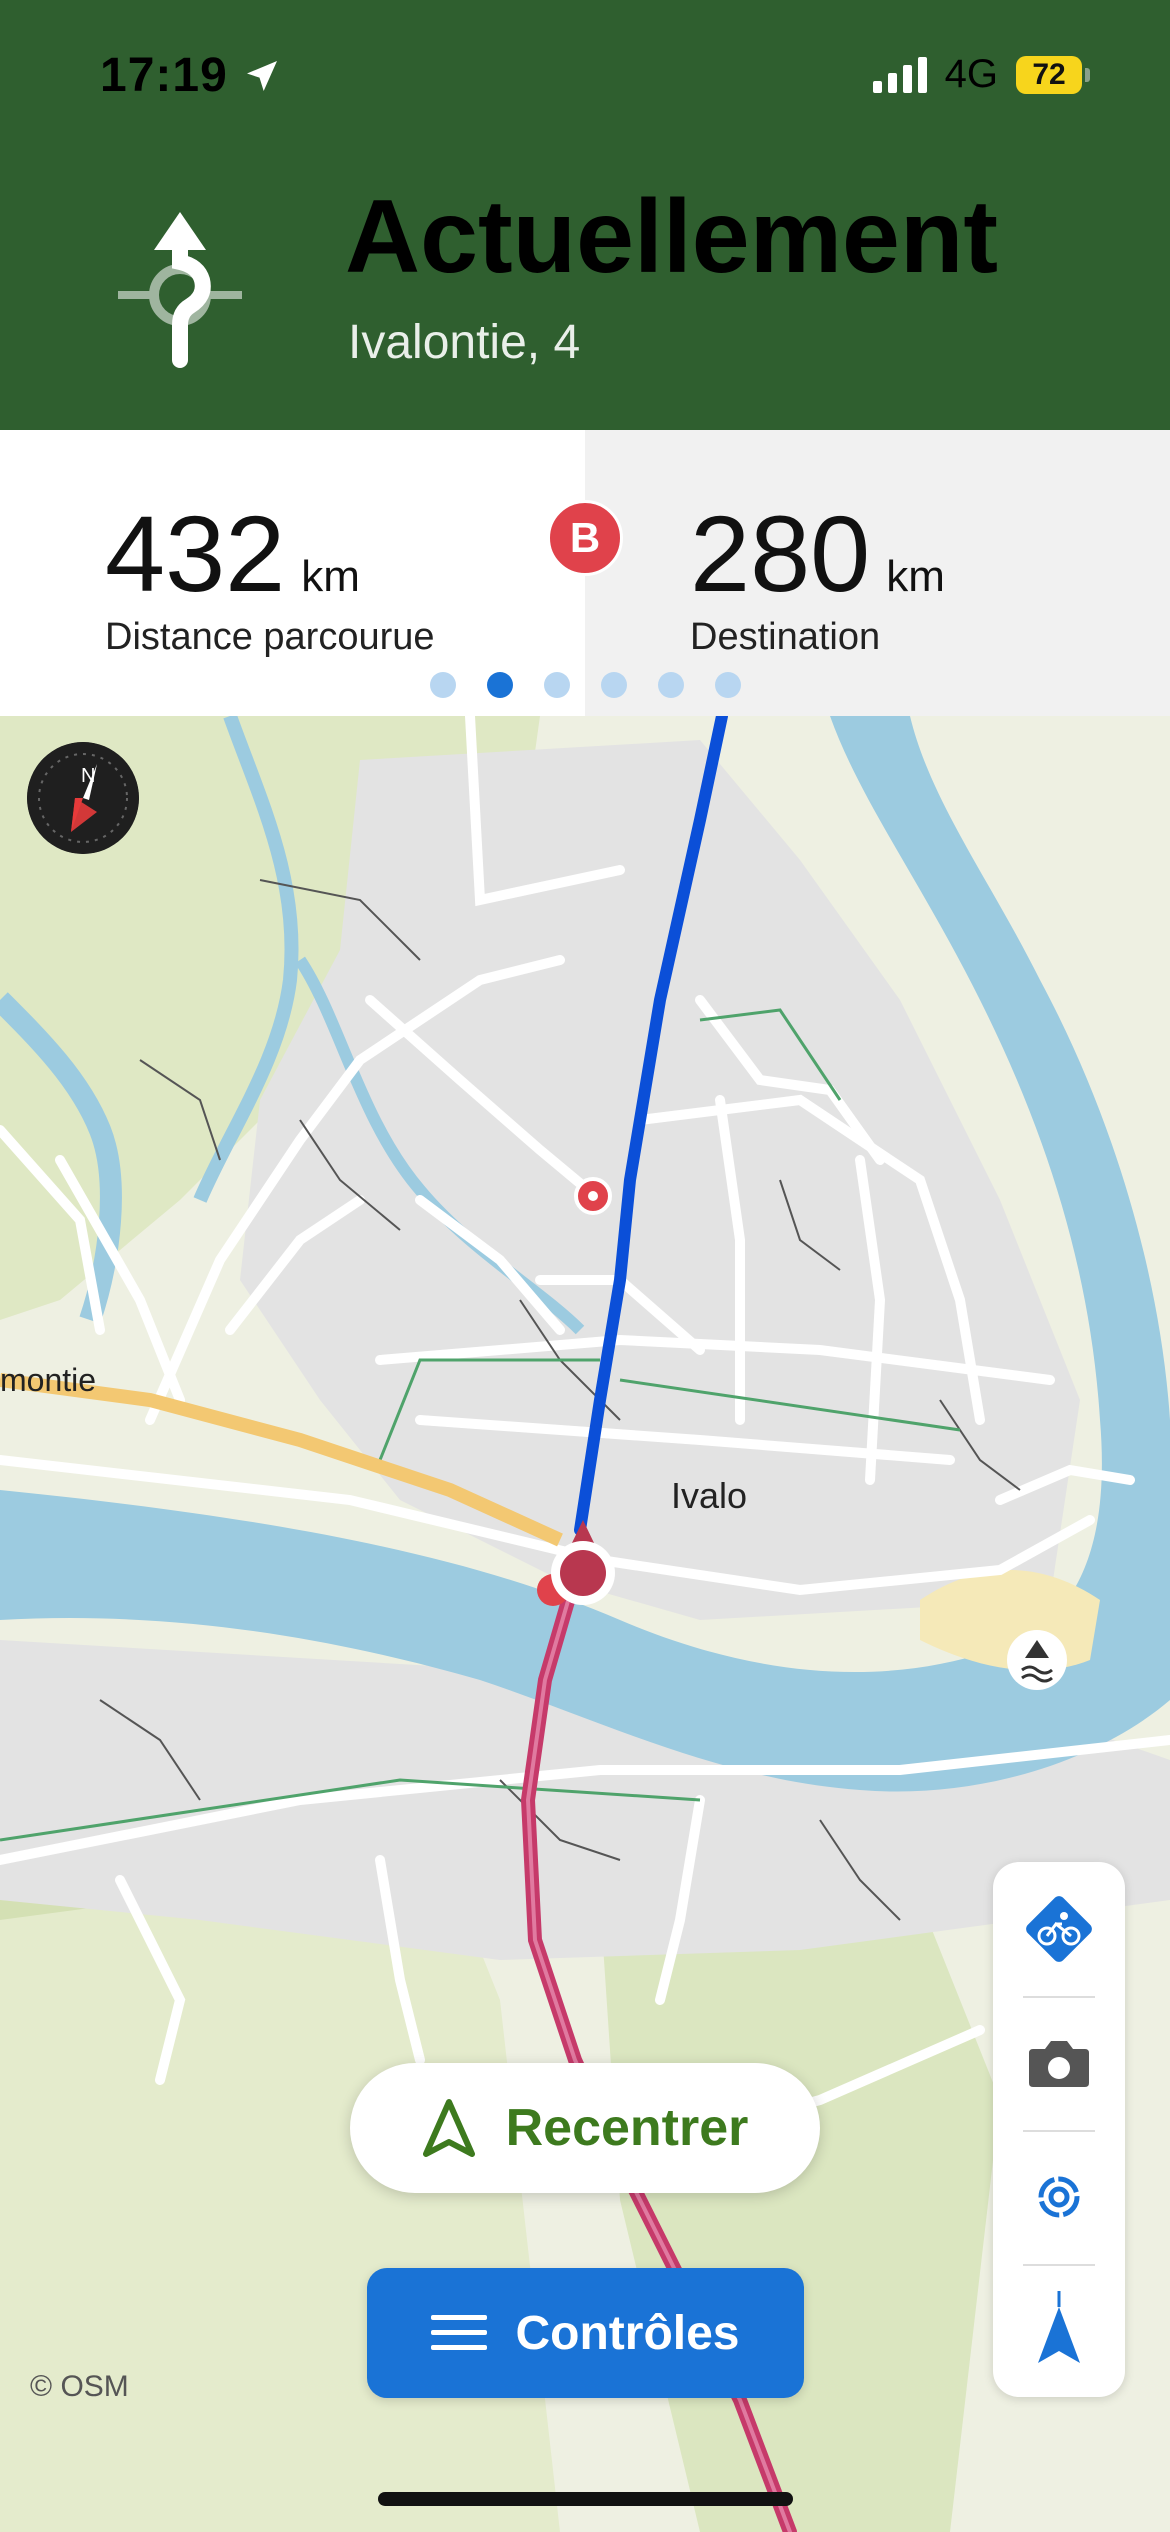 The image size is (1170, 2532). I want to click on recenter-arrow-icon, so click(448, 2128).